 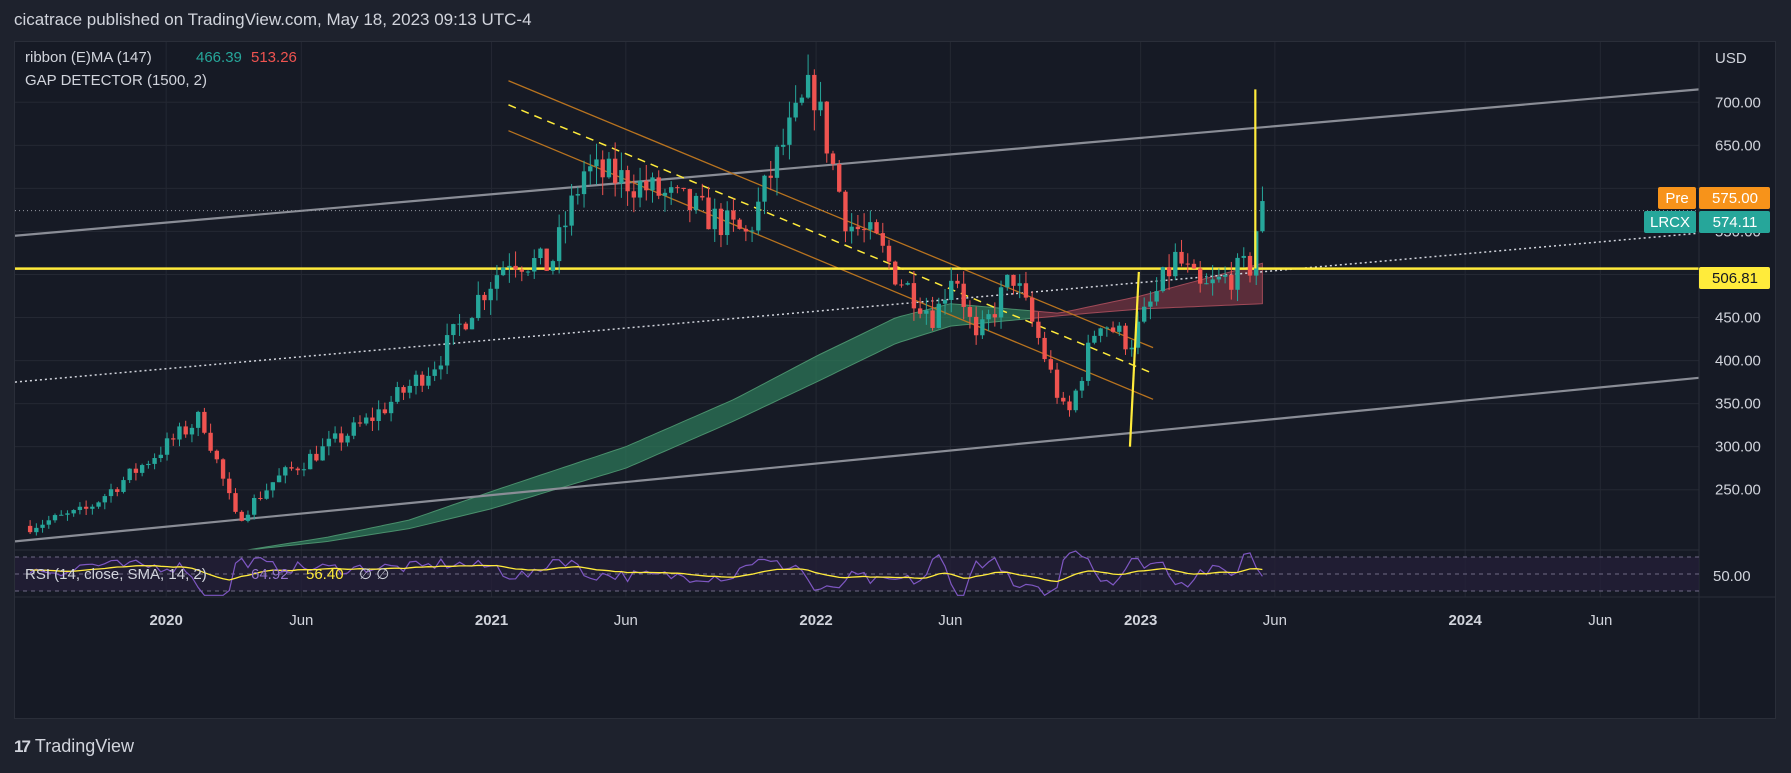 I want to click on tradingview-brand: TradingView, so click(x=84, y=746).